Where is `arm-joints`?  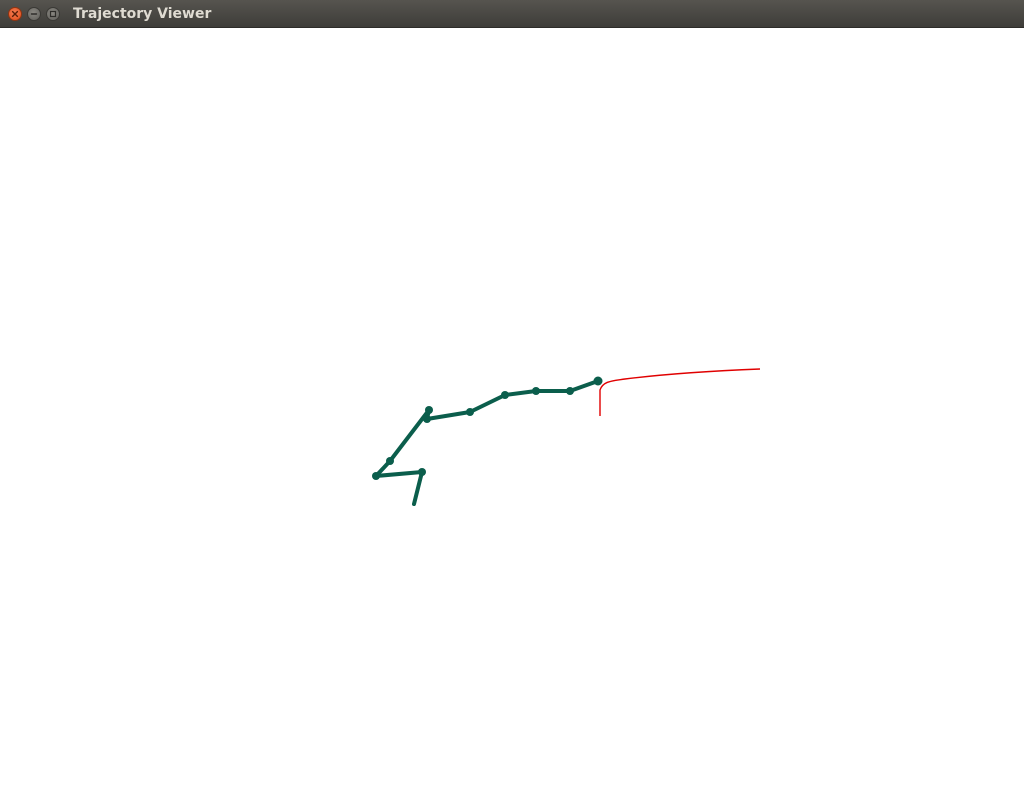
arm-joints is located at coordinates (487, 428).